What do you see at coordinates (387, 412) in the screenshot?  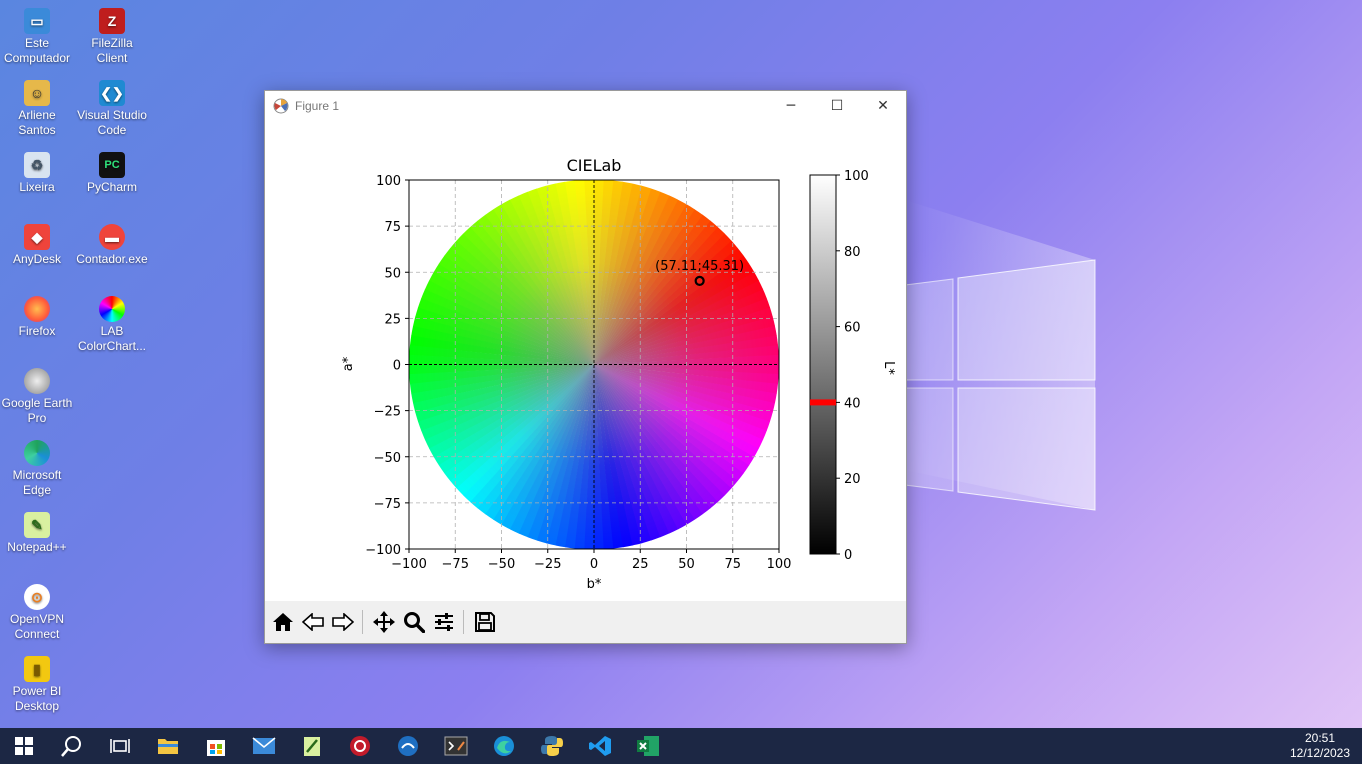 I see `y-tick-label: −25` at bounding box center [387, 412].